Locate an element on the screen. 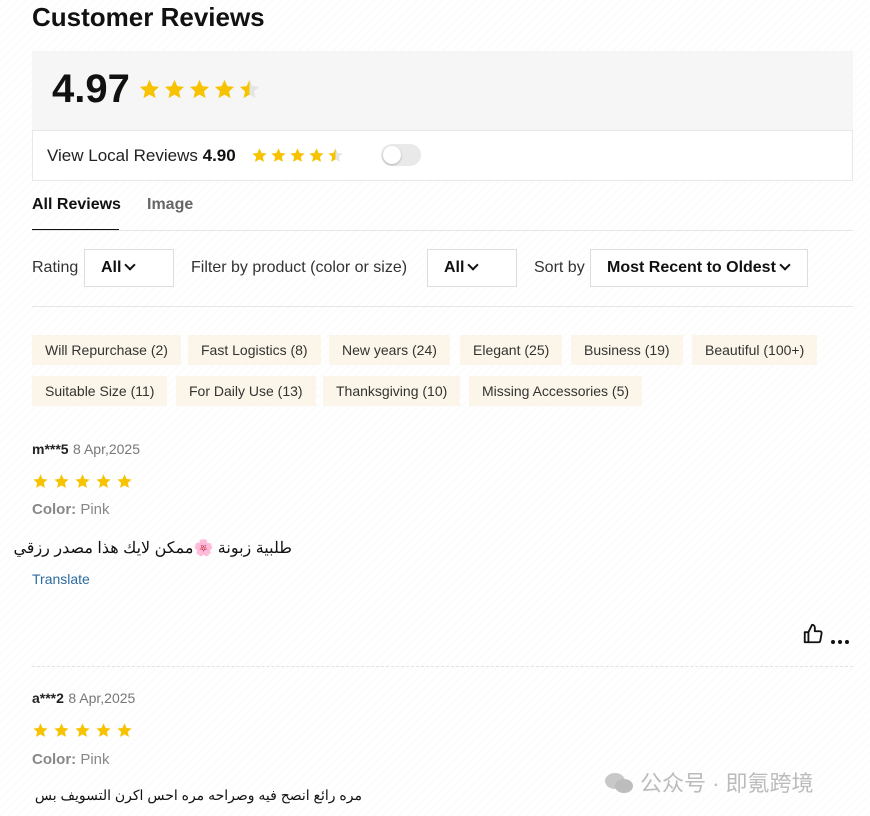  local-stars is located at coordinates (297, 155).